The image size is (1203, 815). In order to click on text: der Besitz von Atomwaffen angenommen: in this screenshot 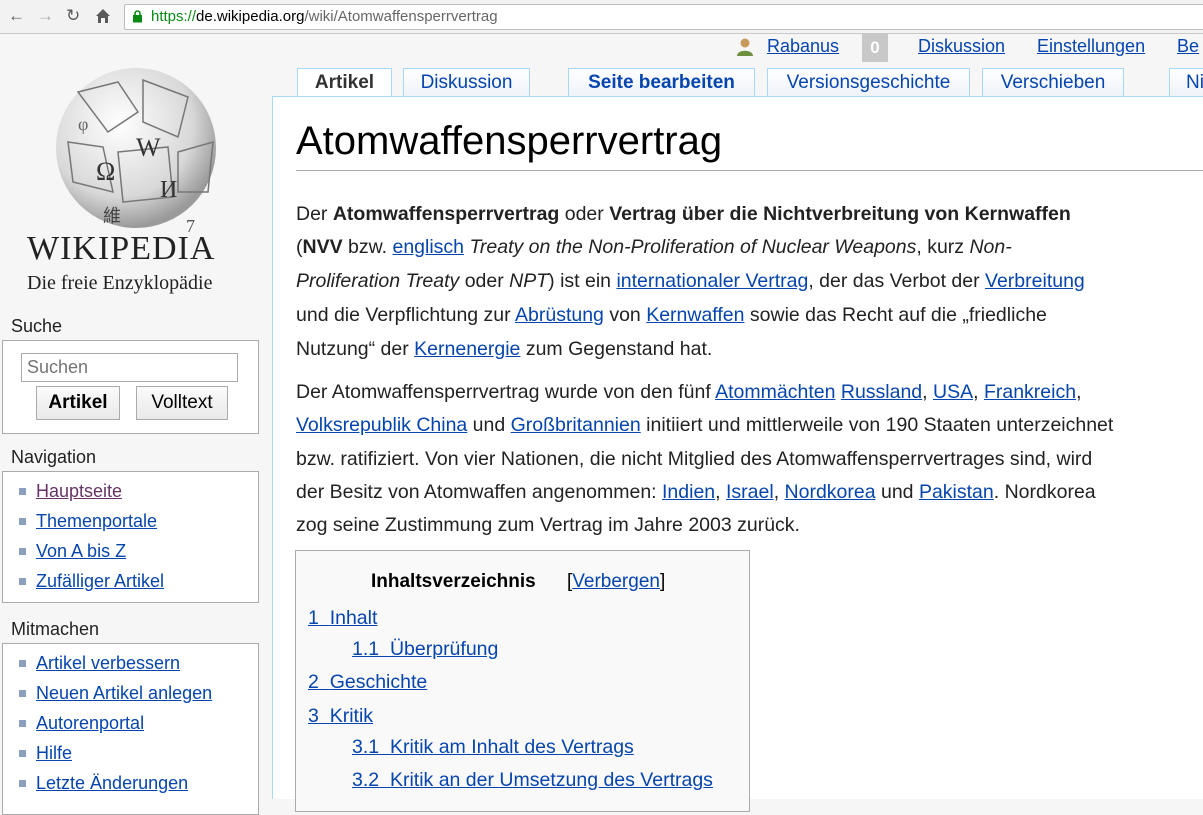, I will do `click(479, 492)`.